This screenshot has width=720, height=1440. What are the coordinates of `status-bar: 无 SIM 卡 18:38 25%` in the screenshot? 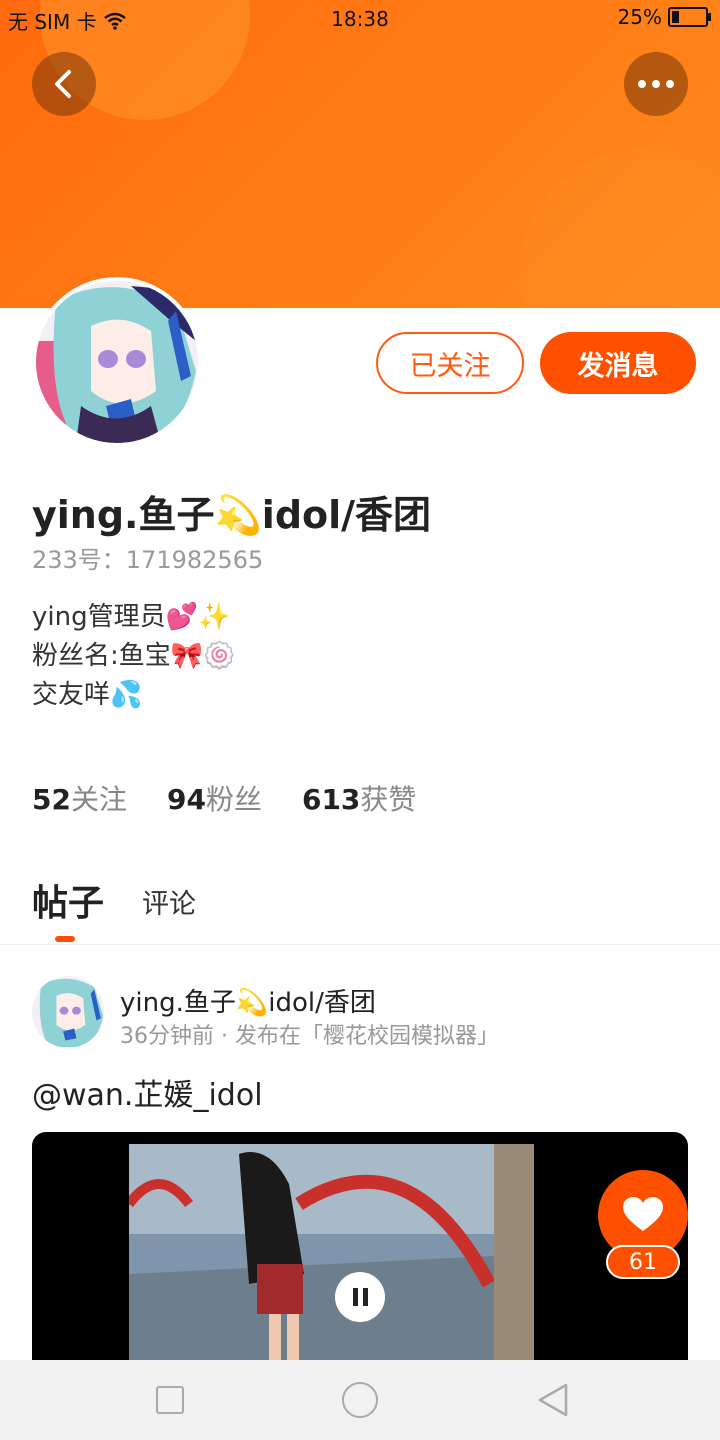 It's located at (360, 19).